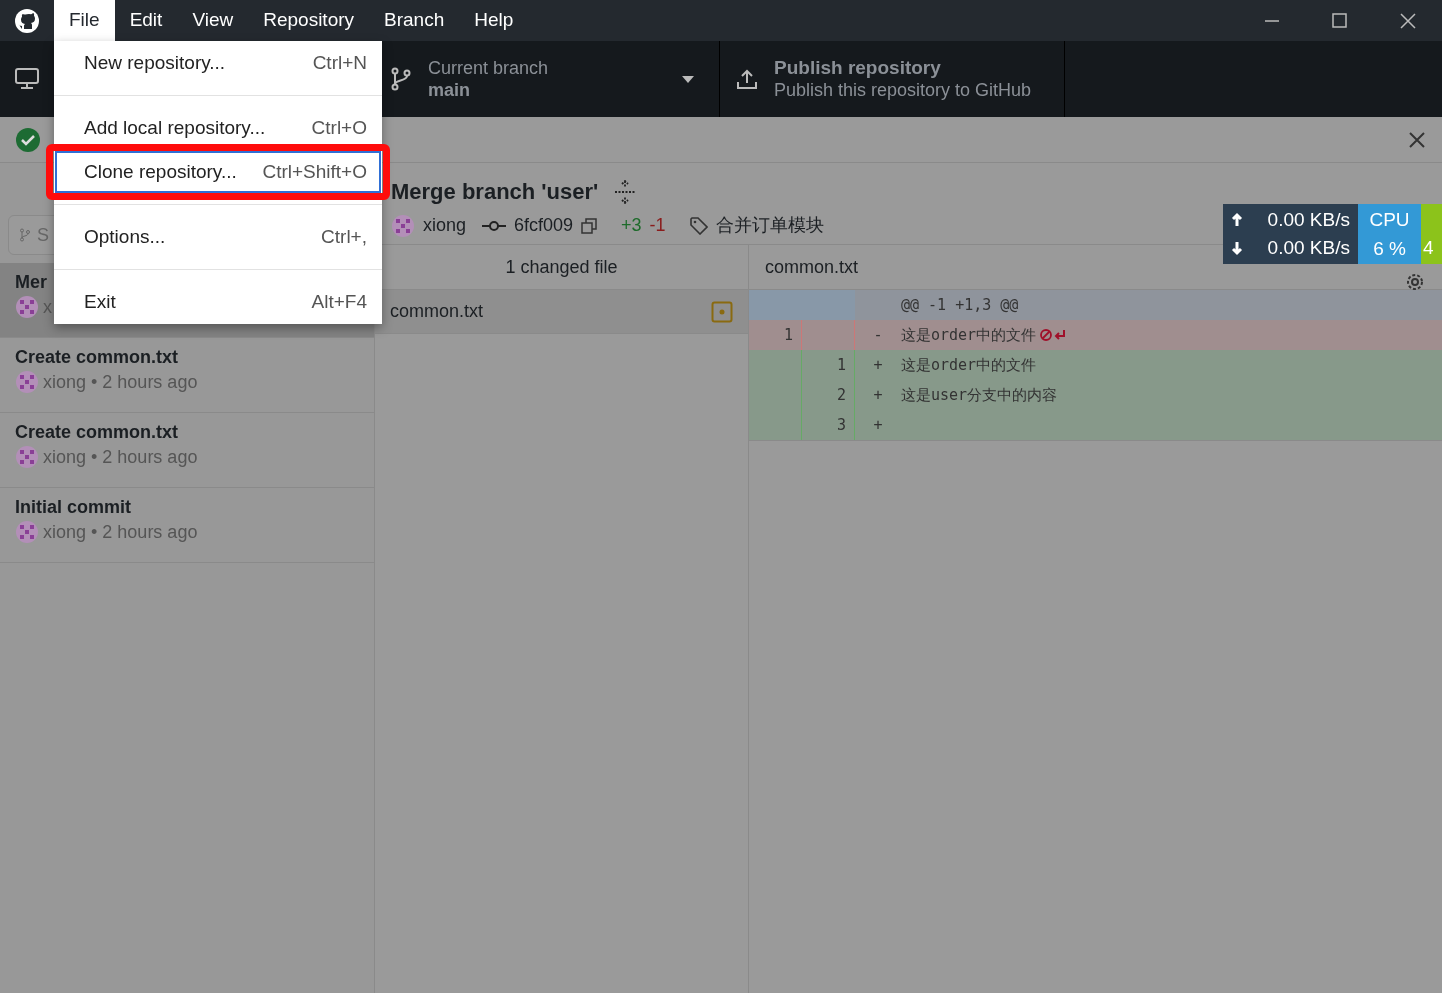  Describe the element at coordinates (812, 267) in the screenshot. I see `diff-file-name: common.txt` at that location.